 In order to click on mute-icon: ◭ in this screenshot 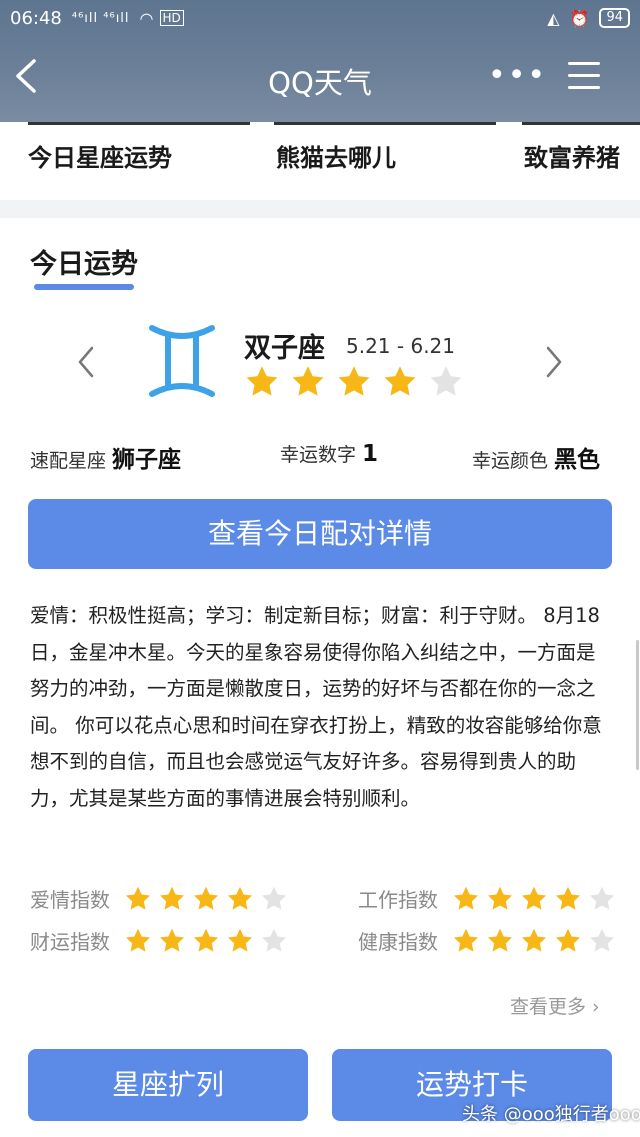, I will do `click(553, 18)`.